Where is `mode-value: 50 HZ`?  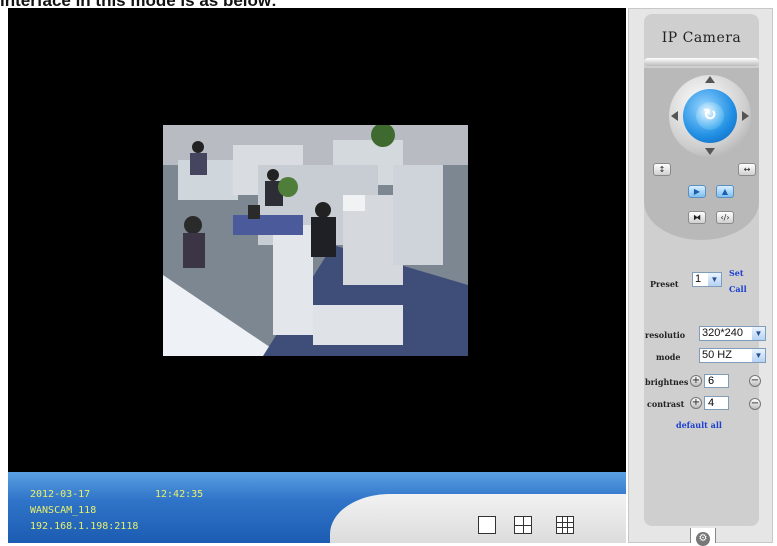 mode-value: 50 HZ is located at coordinates (717, 355).